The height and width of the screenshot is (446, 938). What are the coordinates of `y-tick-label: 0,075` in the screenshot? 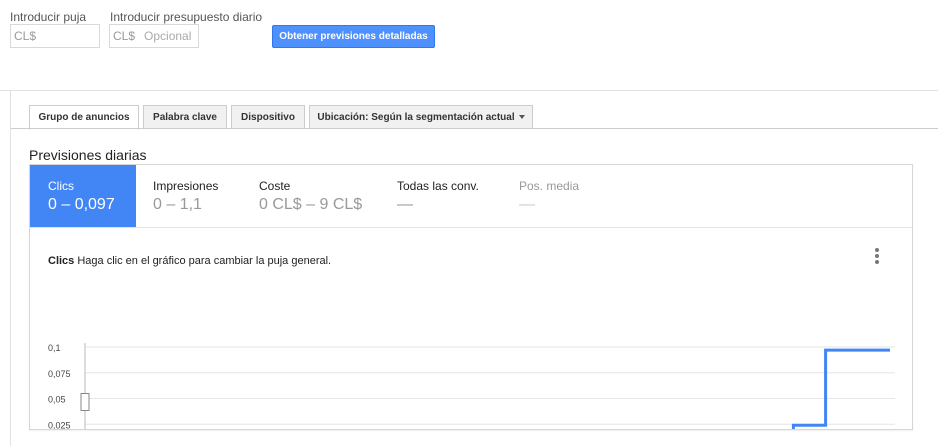 It's located at (59, 374).